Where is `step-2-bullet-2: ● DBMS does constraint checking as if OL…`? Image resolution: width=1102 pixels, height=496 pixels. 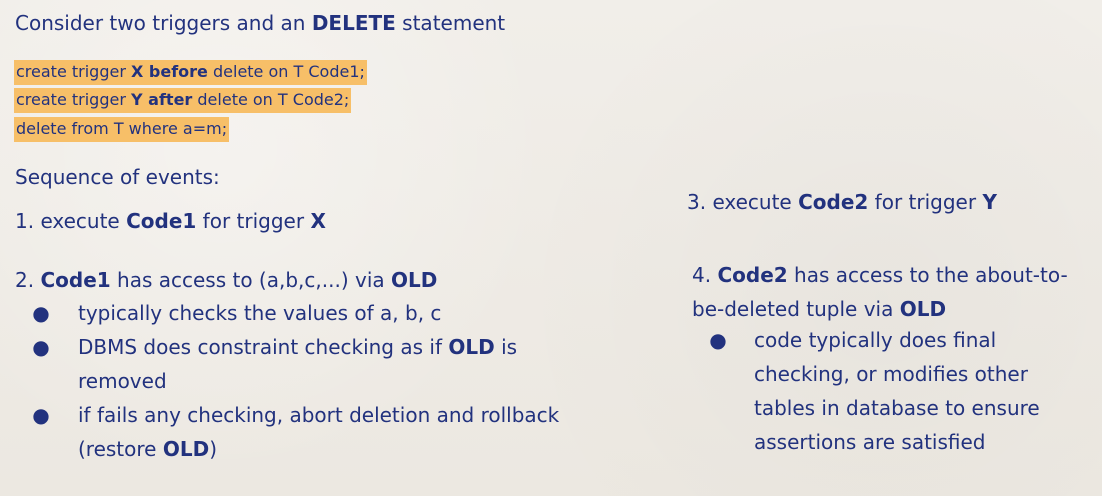 step-2-bullet-2: ● DBMS does constraint checking as if OL… is located at coordinates (301, 364).